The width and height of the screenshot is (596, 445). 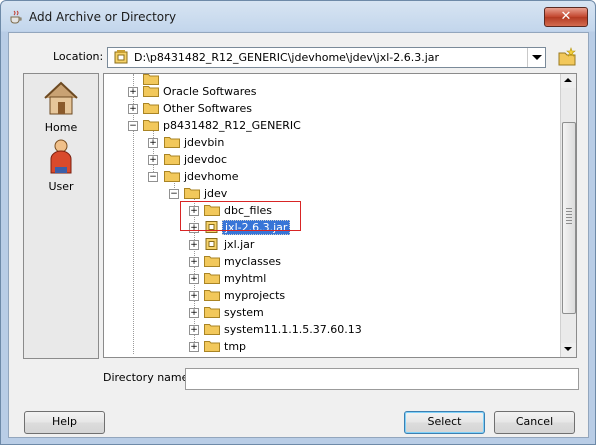 I want to click on tree-row: − jdevhome, so click(x=329, y=176).